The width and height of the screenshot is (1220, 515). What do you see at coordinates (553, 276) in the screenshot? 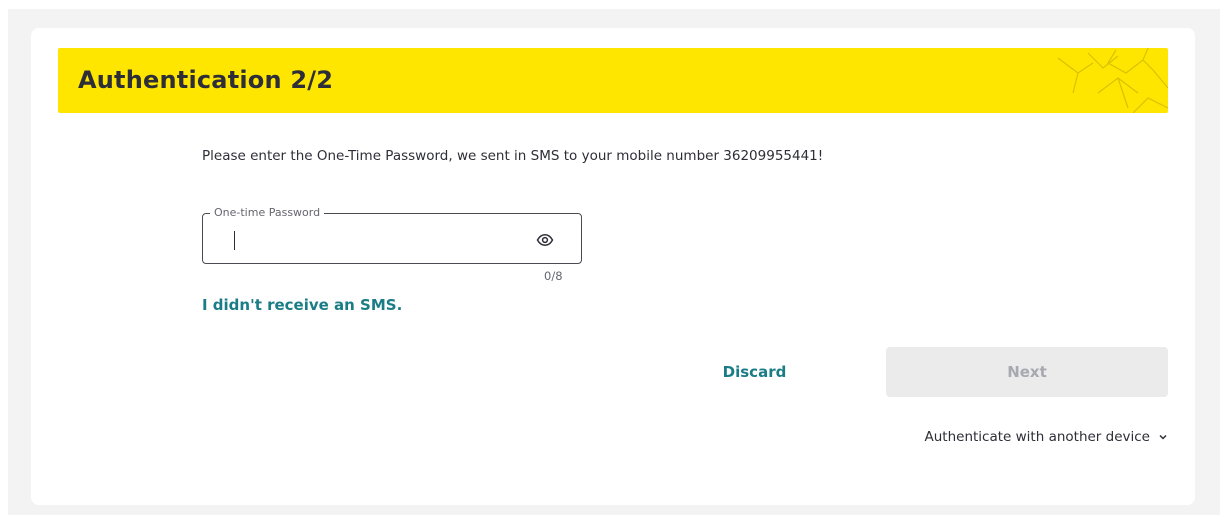
I see `otp-character-counter: 0/8` at bounding box center [553, 276].